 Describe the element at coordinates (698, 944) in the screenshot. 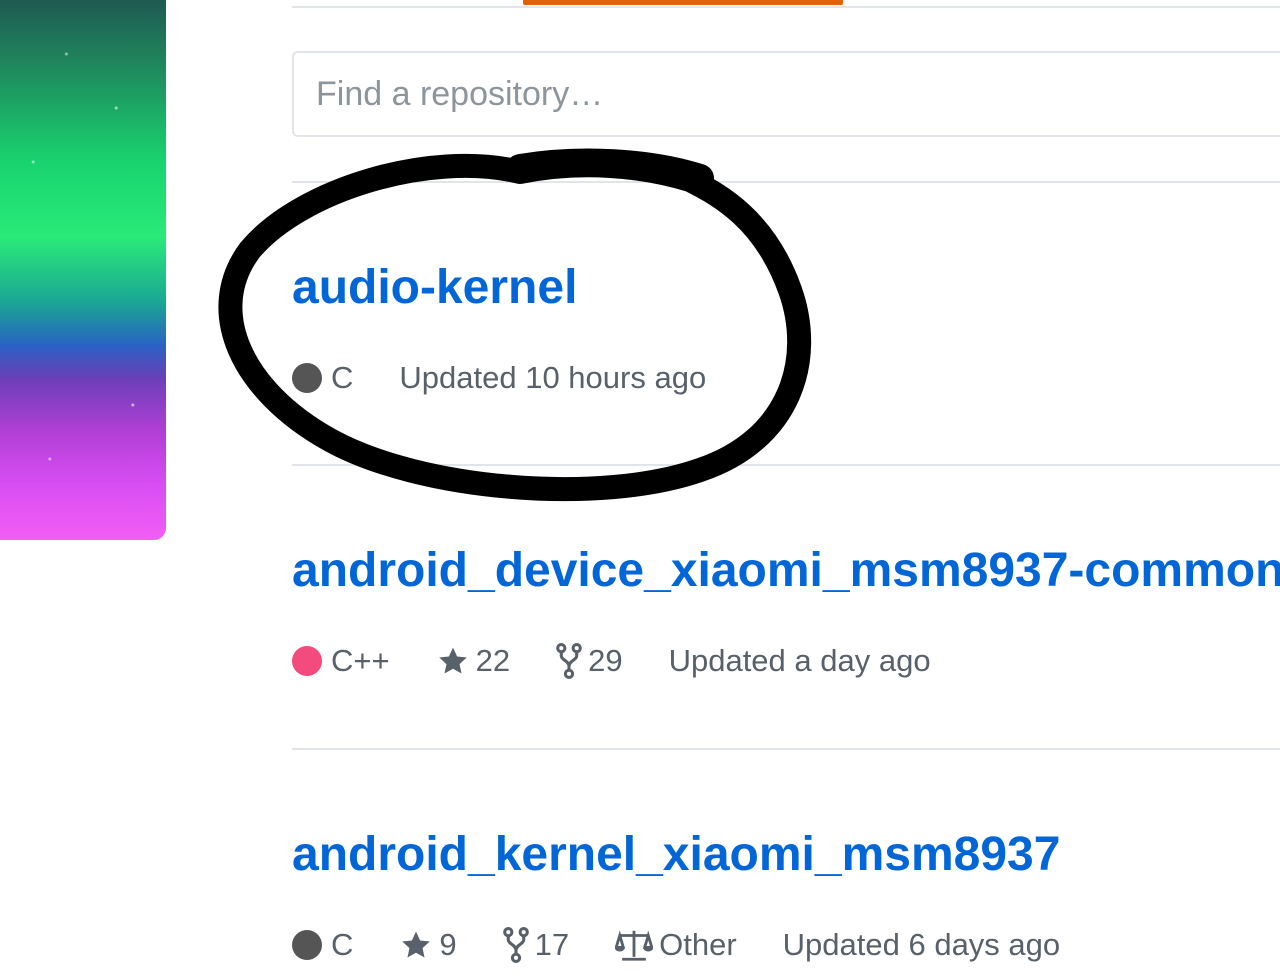

I see `license-label: Other` at that location.